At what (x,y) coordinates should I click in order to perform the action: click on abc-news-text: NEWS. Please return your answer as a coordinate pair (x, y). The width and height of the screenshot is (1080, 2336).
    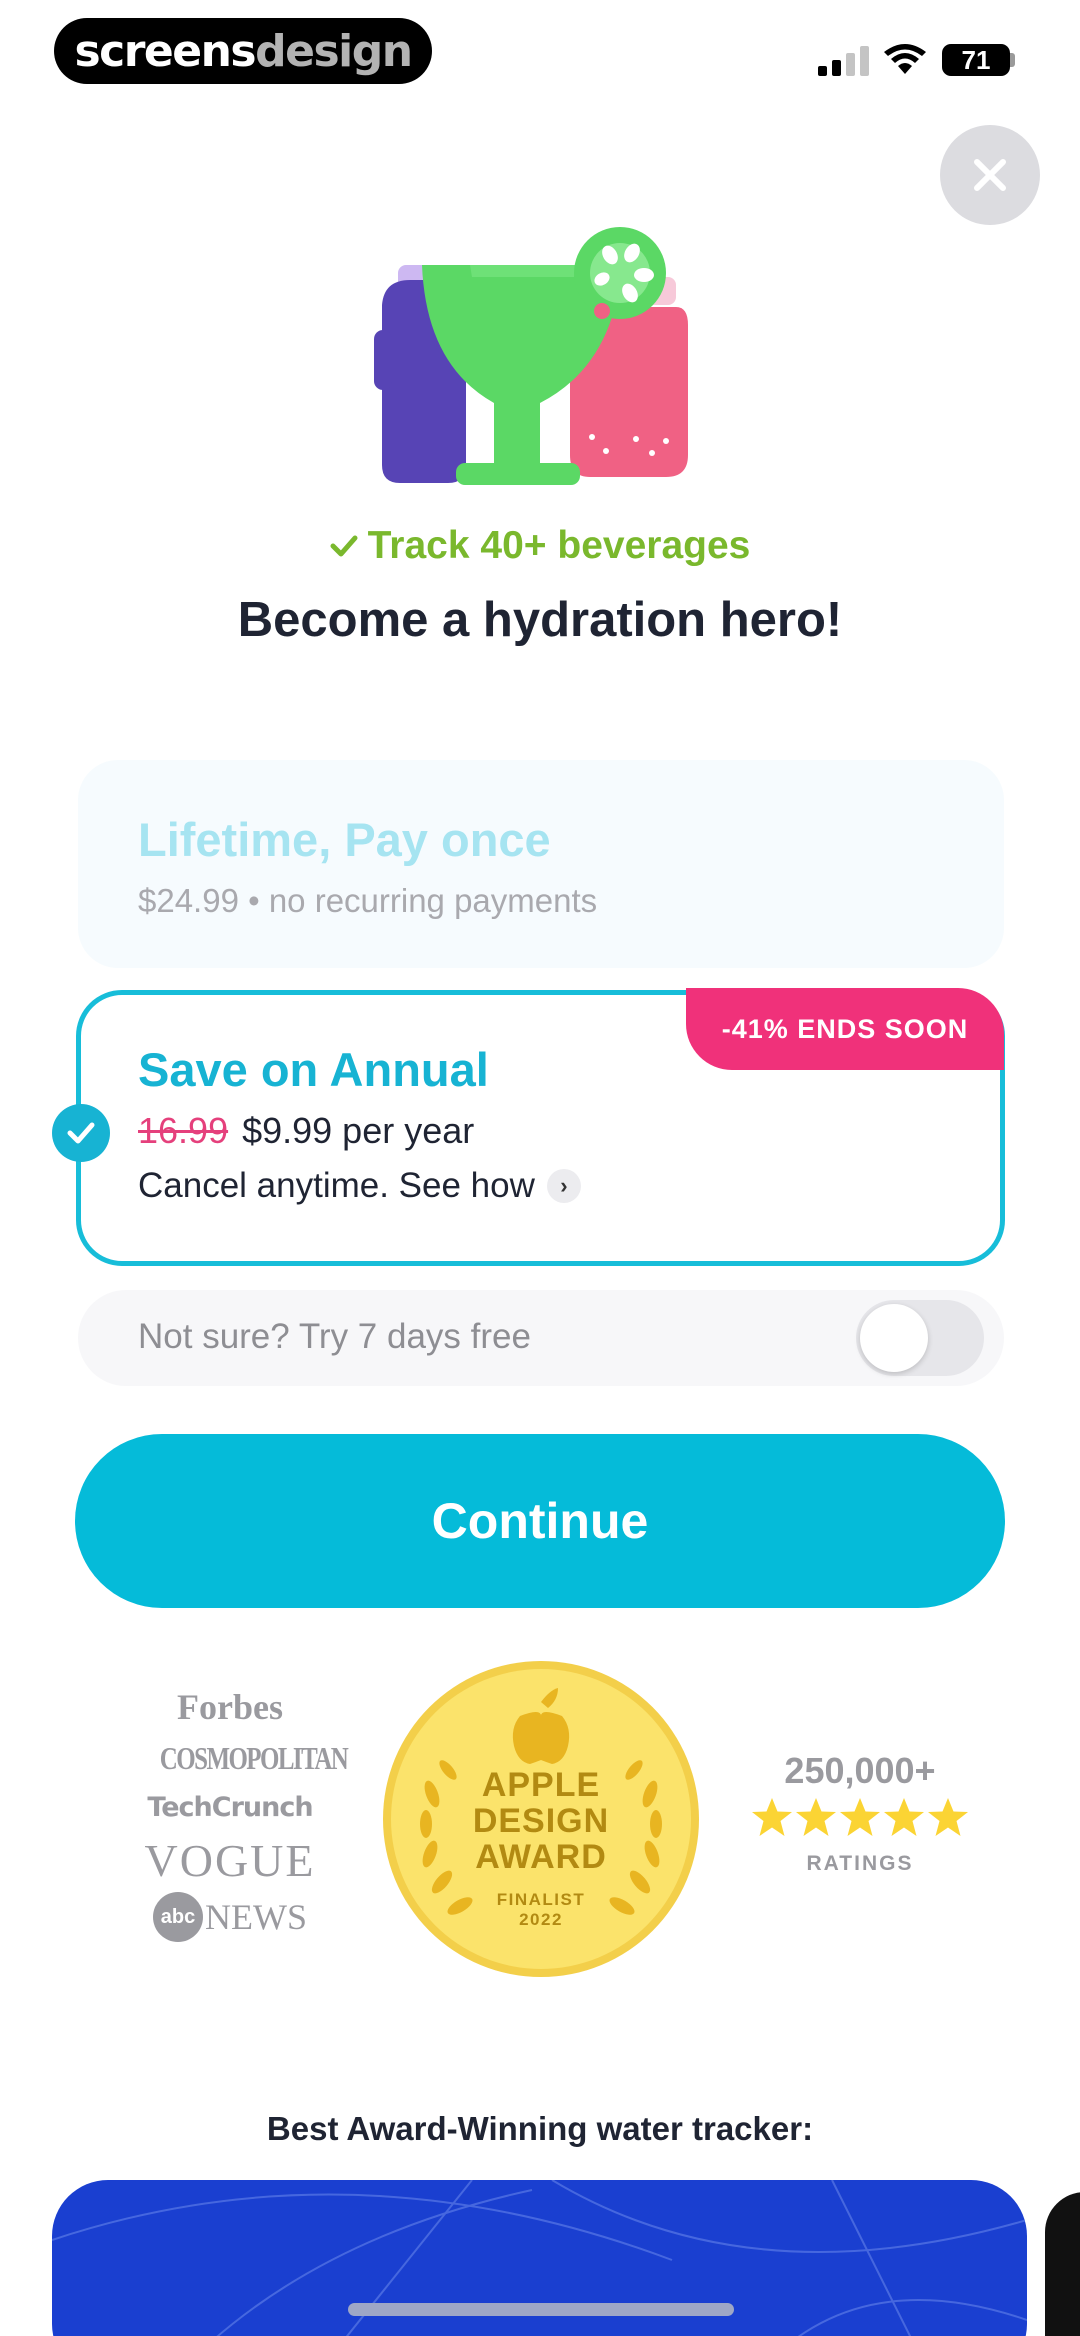
    Looking at the image, I should click on (256, 1917).